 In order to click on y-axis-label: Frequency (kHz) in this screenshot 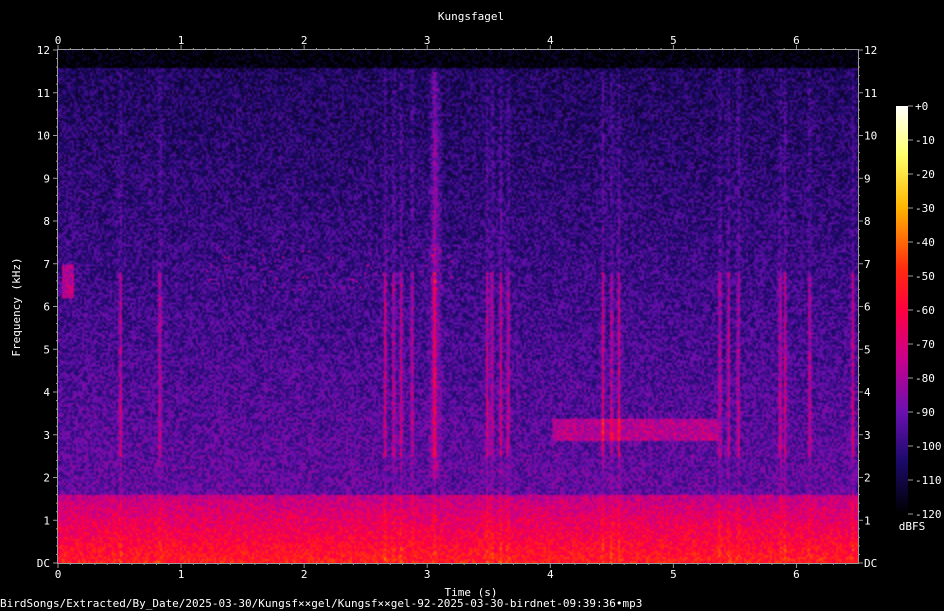, I will do `click(16, 306)`.